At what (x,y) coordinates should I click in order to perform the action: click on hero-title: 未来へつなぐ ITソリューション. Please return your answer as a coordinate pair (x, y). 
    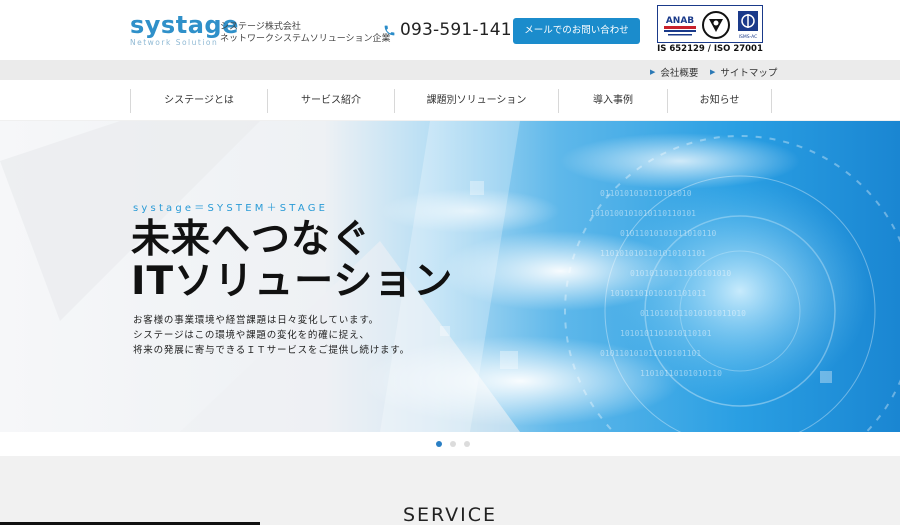
    Looking at the image, I should click on (292, 261).